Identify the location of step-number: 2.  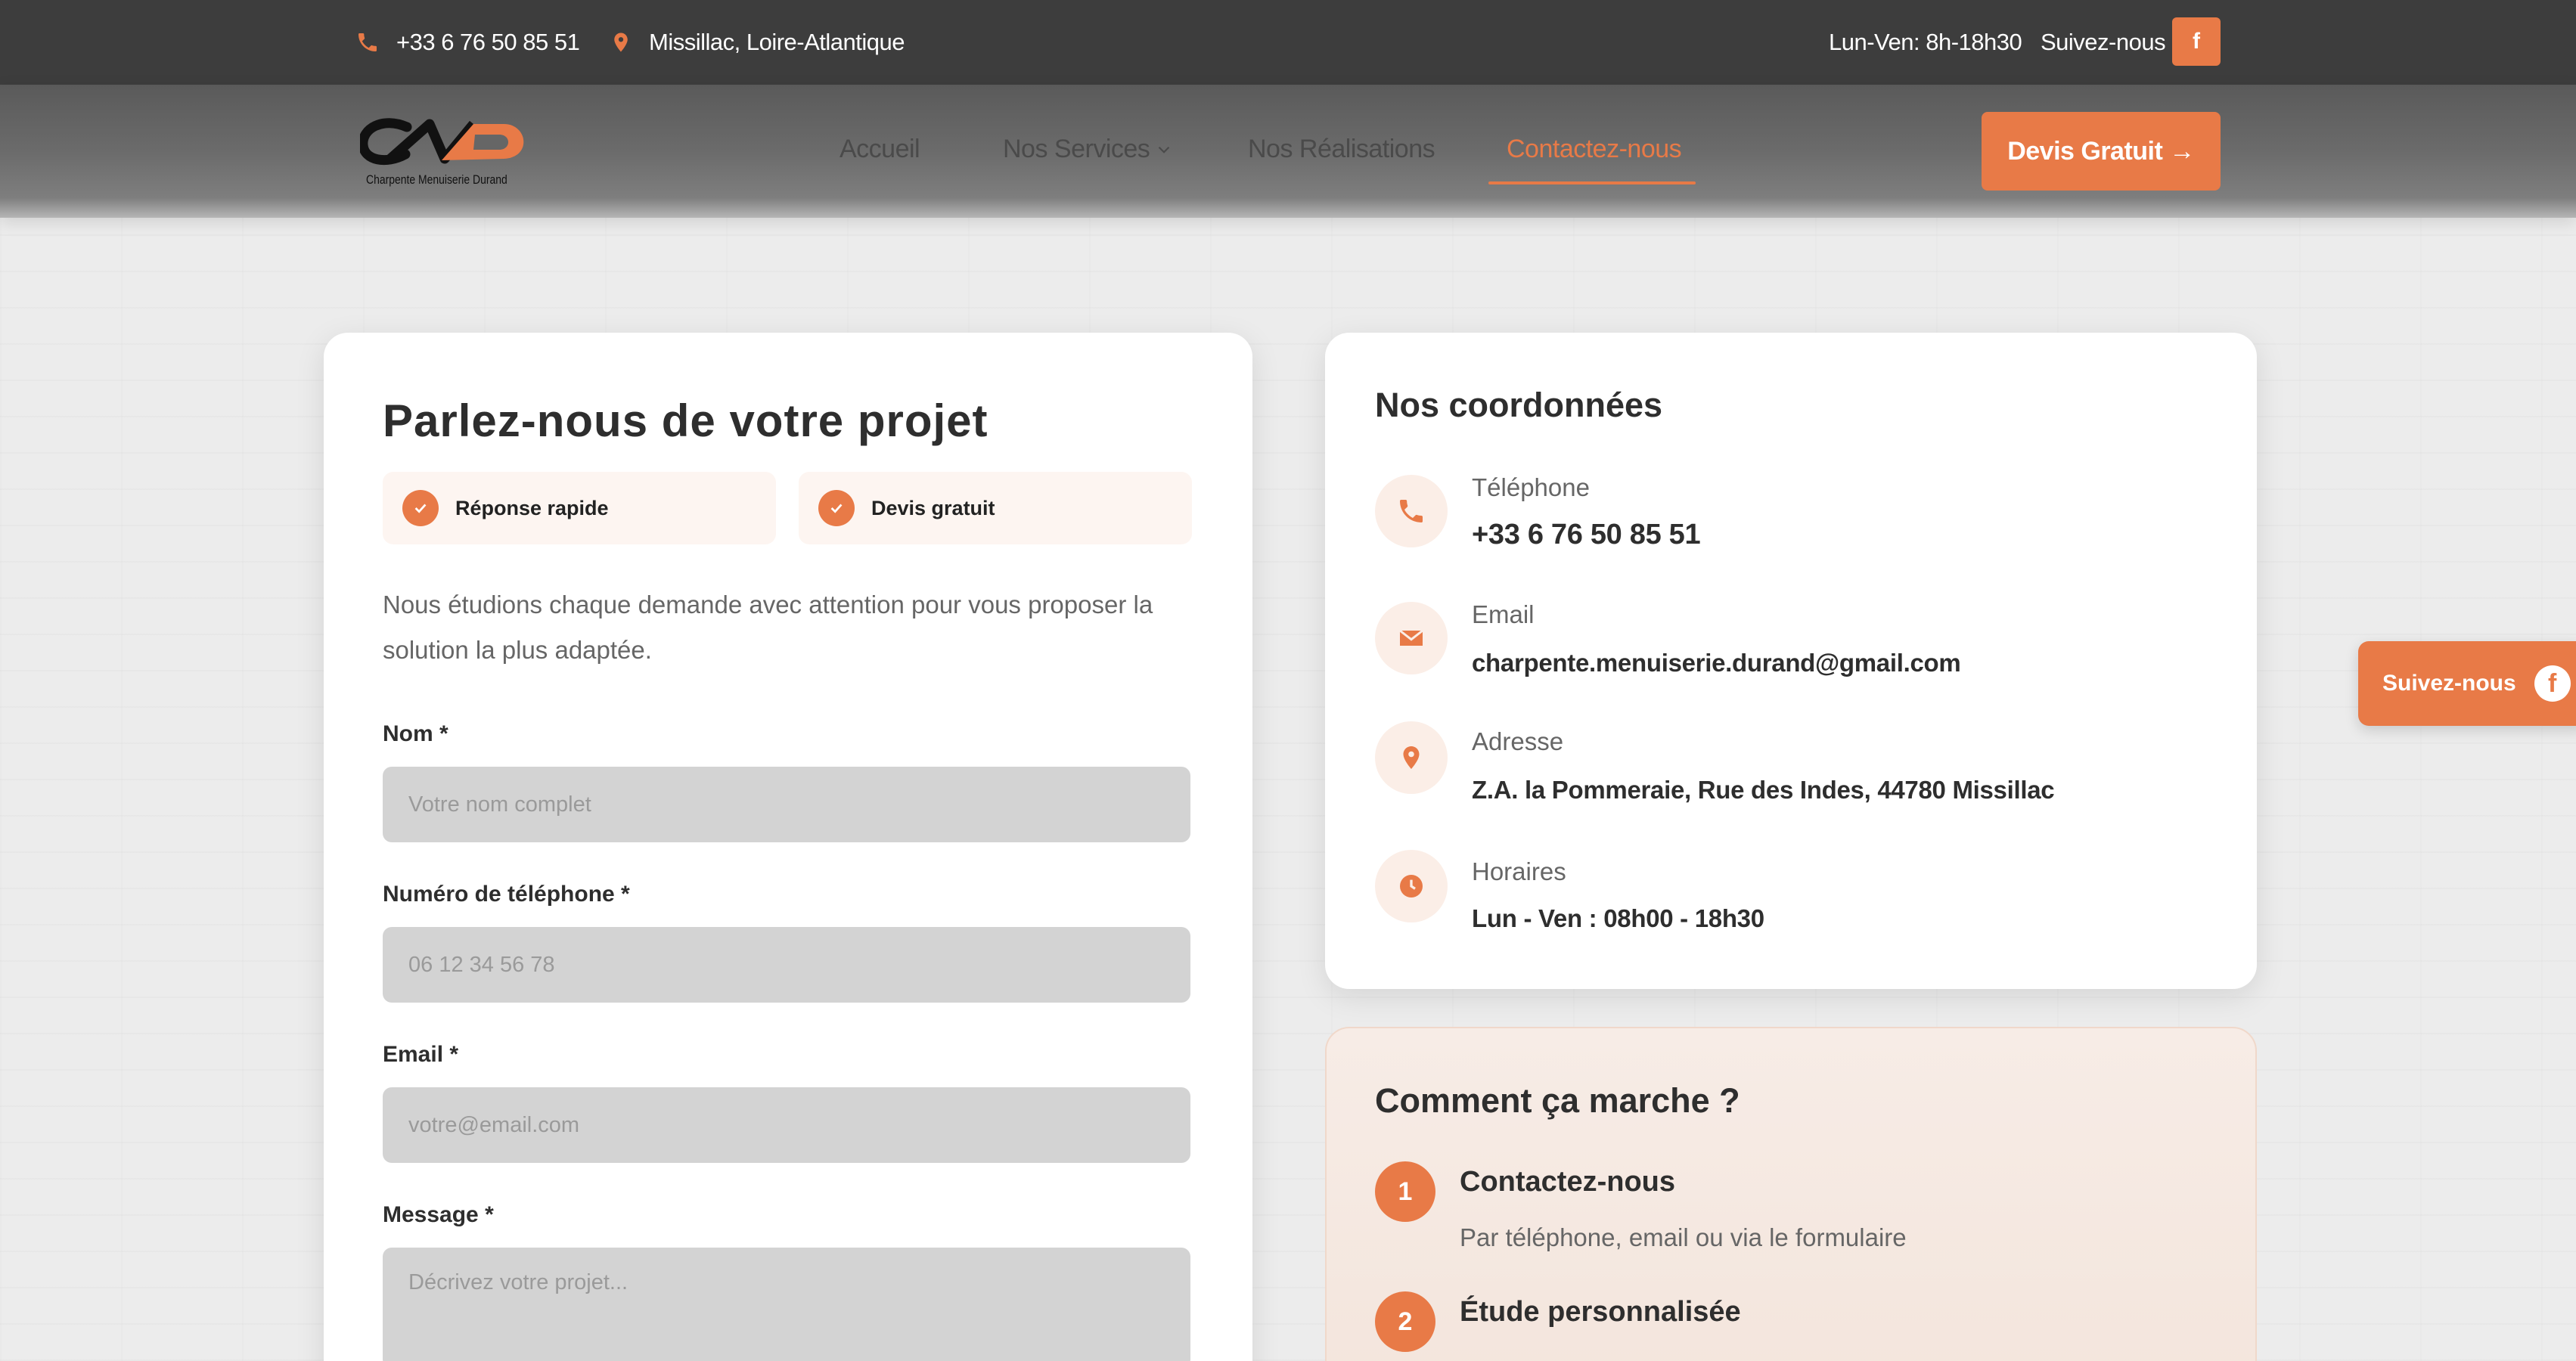
(1405, 1321).